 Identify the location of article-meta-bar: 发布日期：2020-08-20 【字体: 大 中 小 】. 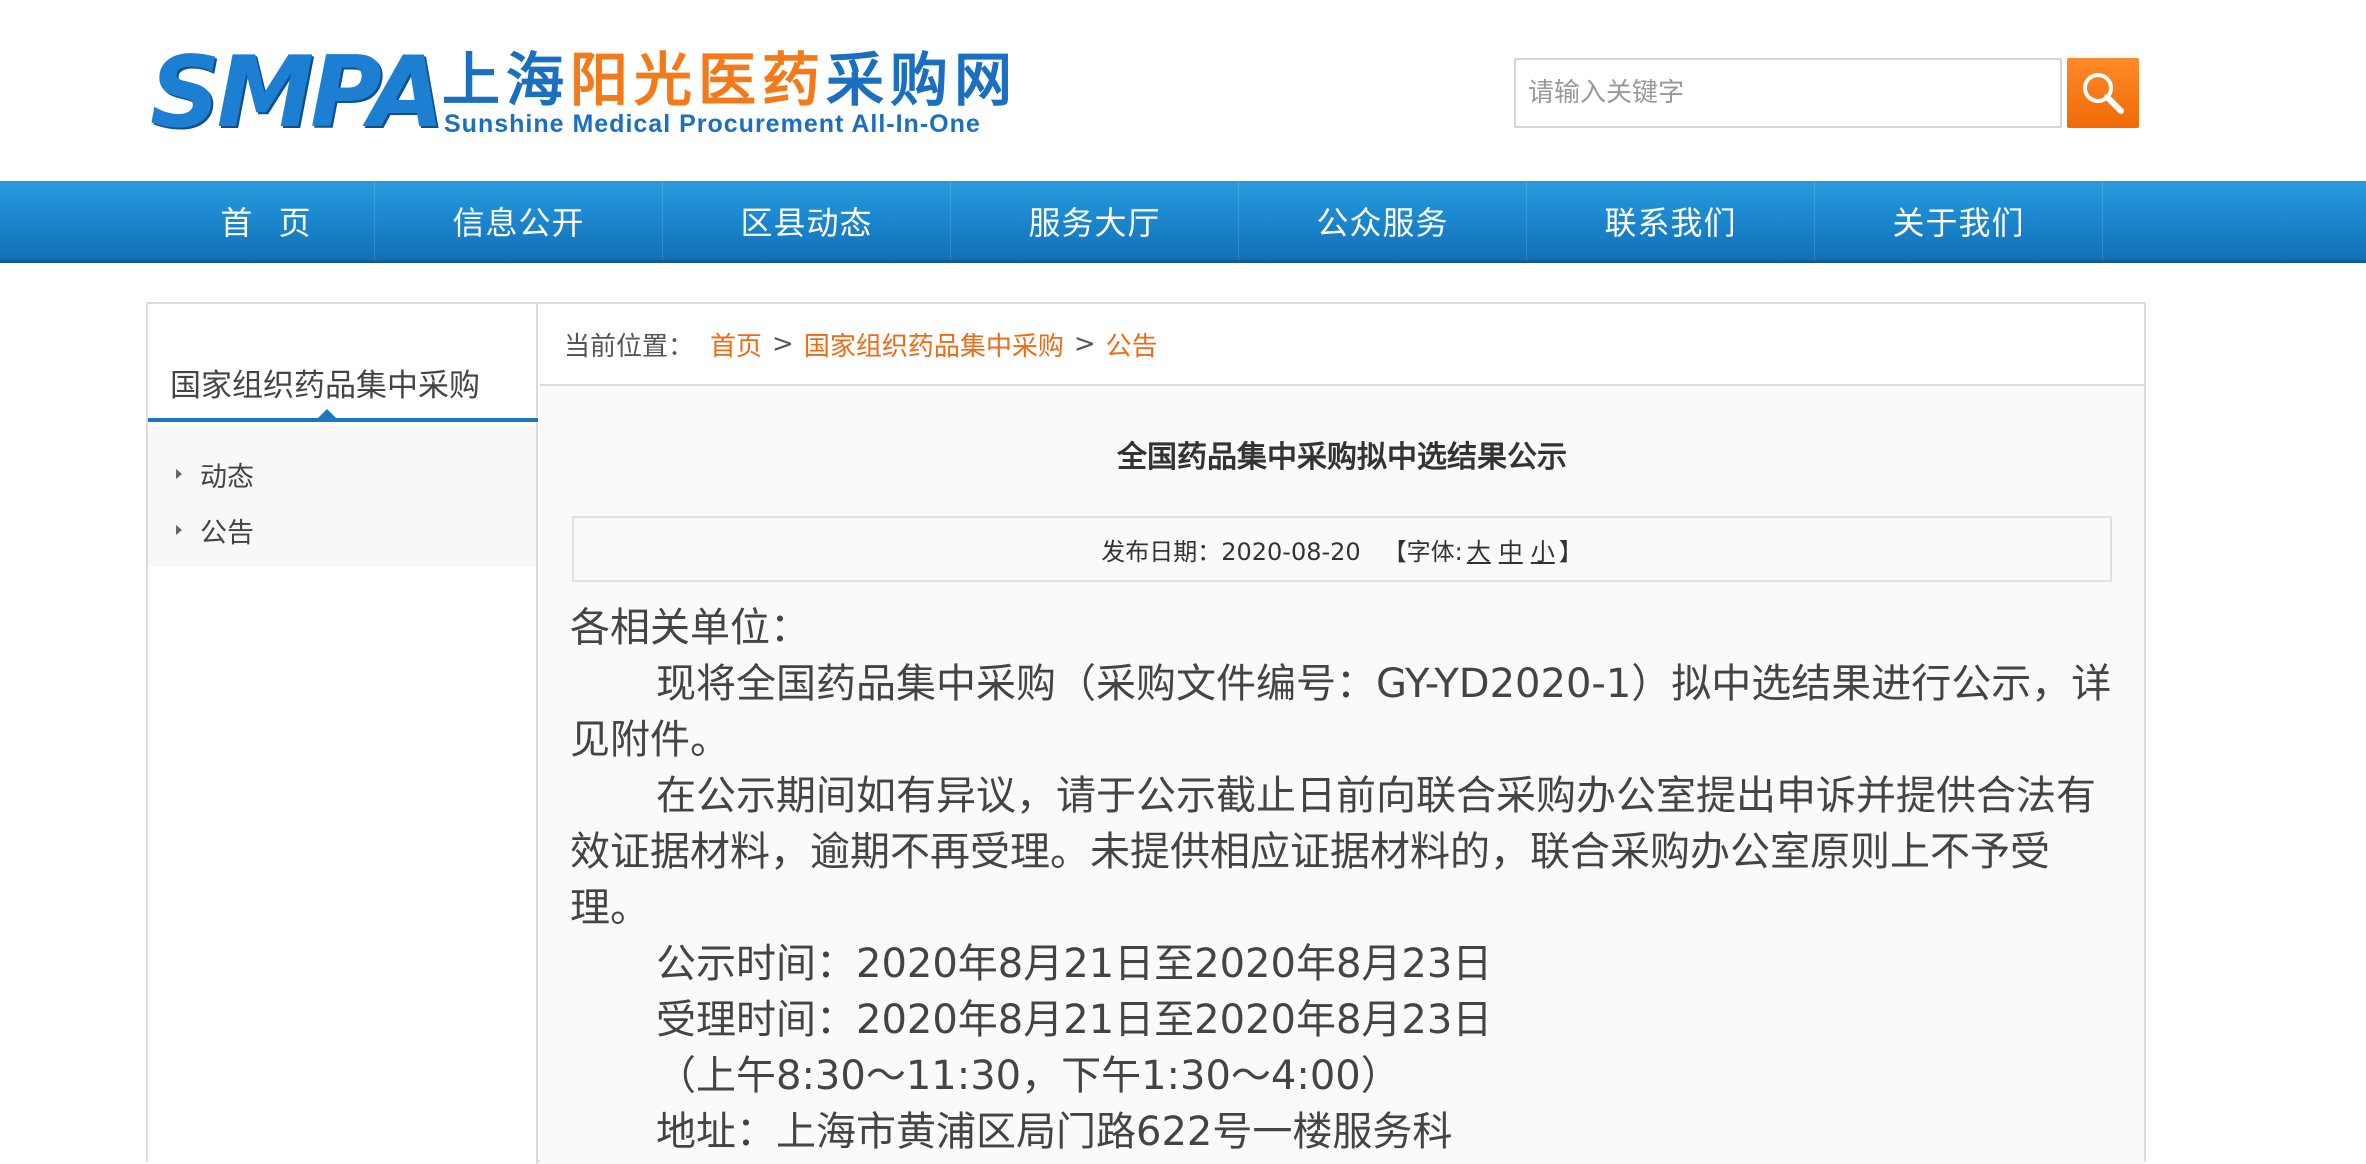
(1342, 549).